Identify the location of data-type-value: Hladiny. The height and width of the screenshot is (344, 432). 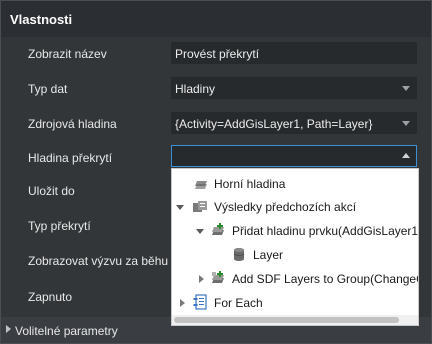
(195, 89).